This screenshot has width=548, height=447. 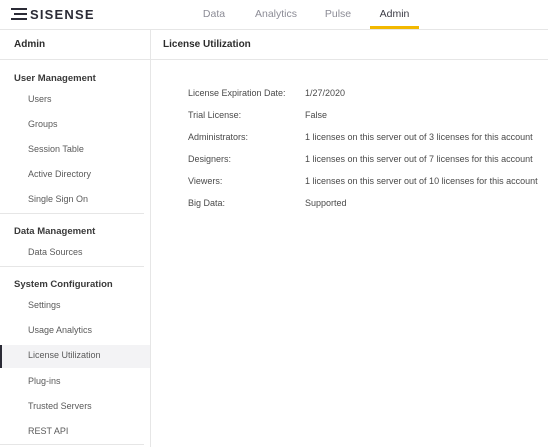 I want to click on sidebar-title: Admin, so click(x=30, y=44).